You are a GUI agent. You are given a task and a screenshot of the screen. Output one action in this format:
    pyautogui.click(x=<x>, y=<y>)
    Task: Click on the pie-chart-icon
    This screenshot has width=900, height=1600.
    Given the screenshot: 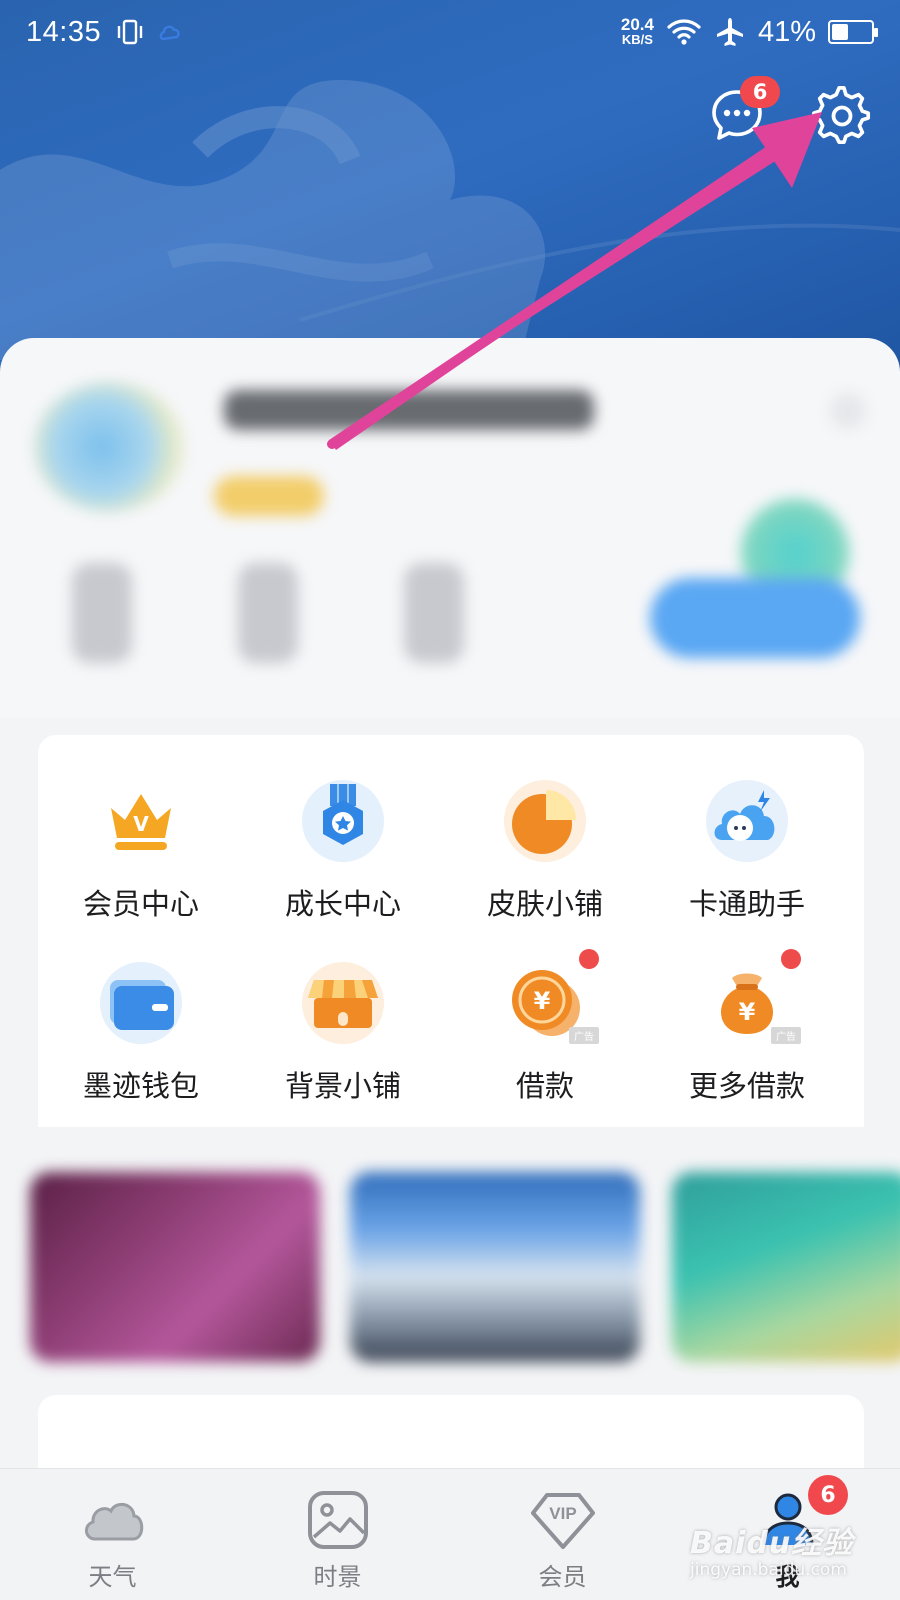 What is the action you would take?
    pyautogui.click(x=545, y=821)
    